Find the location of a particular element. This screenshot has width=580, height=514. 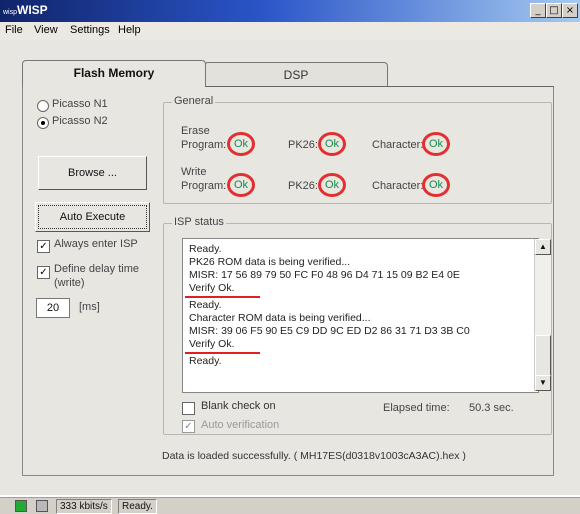

scroll-up-icon: ▲ is located at coordinates (543, 247).